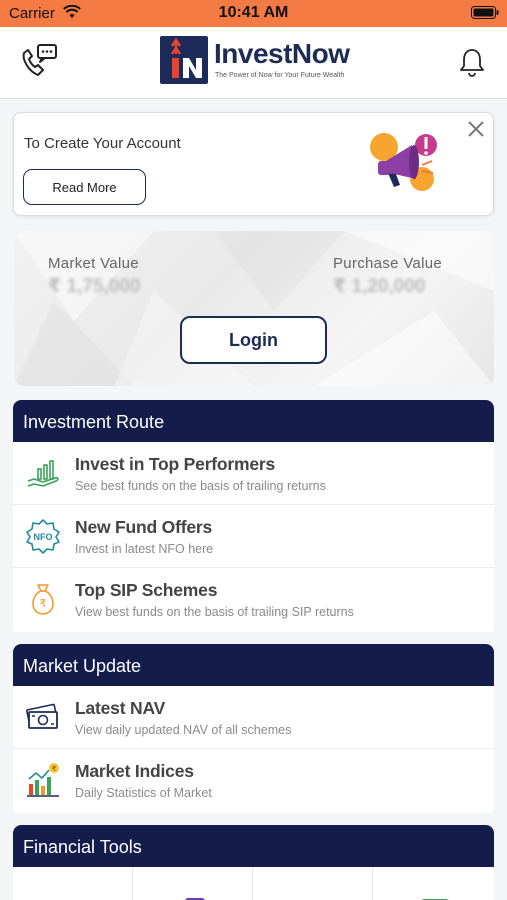 This screenshot has width=507, height=900. What do you see at coordinates (472, 62) in the screenshot?
I see `notification-bell-icon` at bounding box center [472, 62].